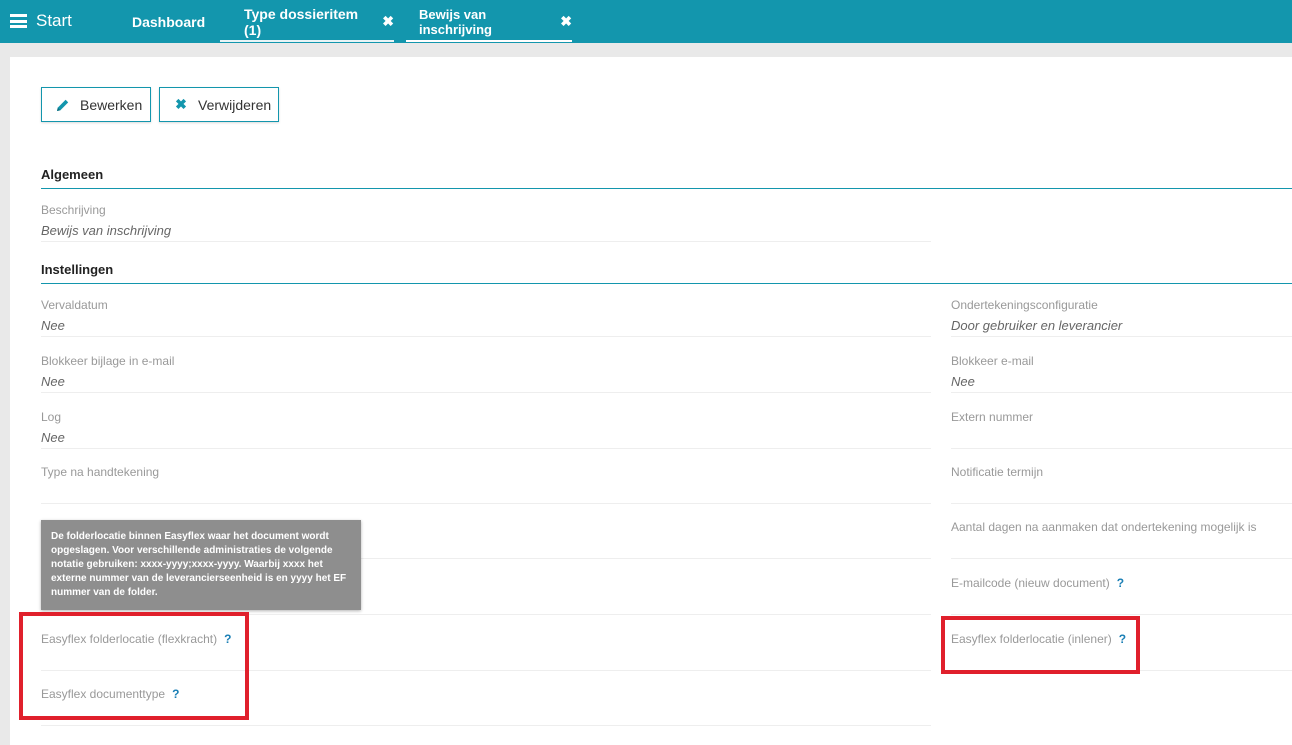 Image resolution: width=1292 pixels, height=745 pixels. What do you see at coordinates (77, 269) in the screenshot?
I see `section-title-instellingen: Instellingen` at bounding box center [77, 269].